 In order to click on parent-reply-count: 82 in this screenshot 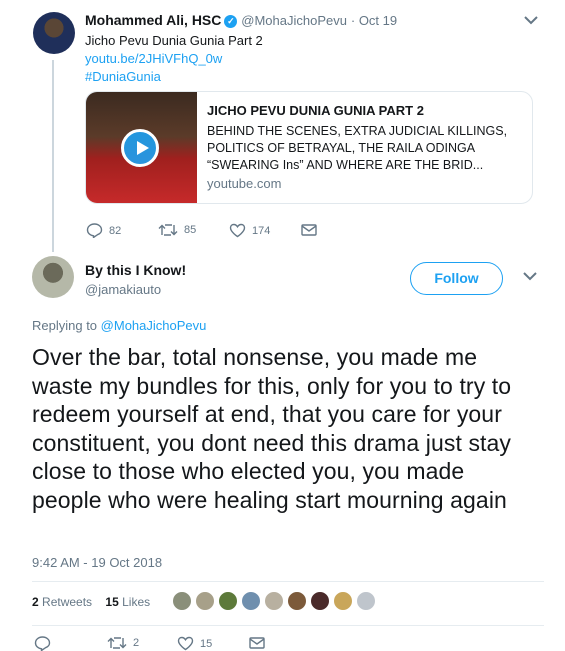, I will do `click(115, 230)`.